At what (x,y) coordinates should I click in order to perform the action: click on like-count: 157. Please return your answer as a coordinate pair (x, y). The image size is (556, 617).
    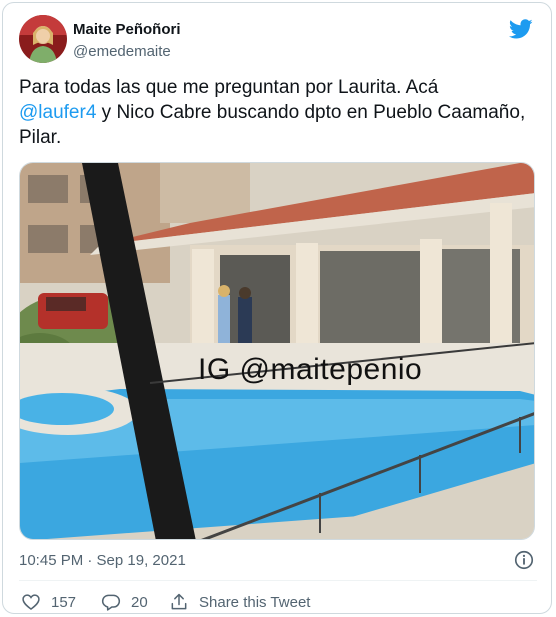
    Looking at the image, I should click on (64, 602).